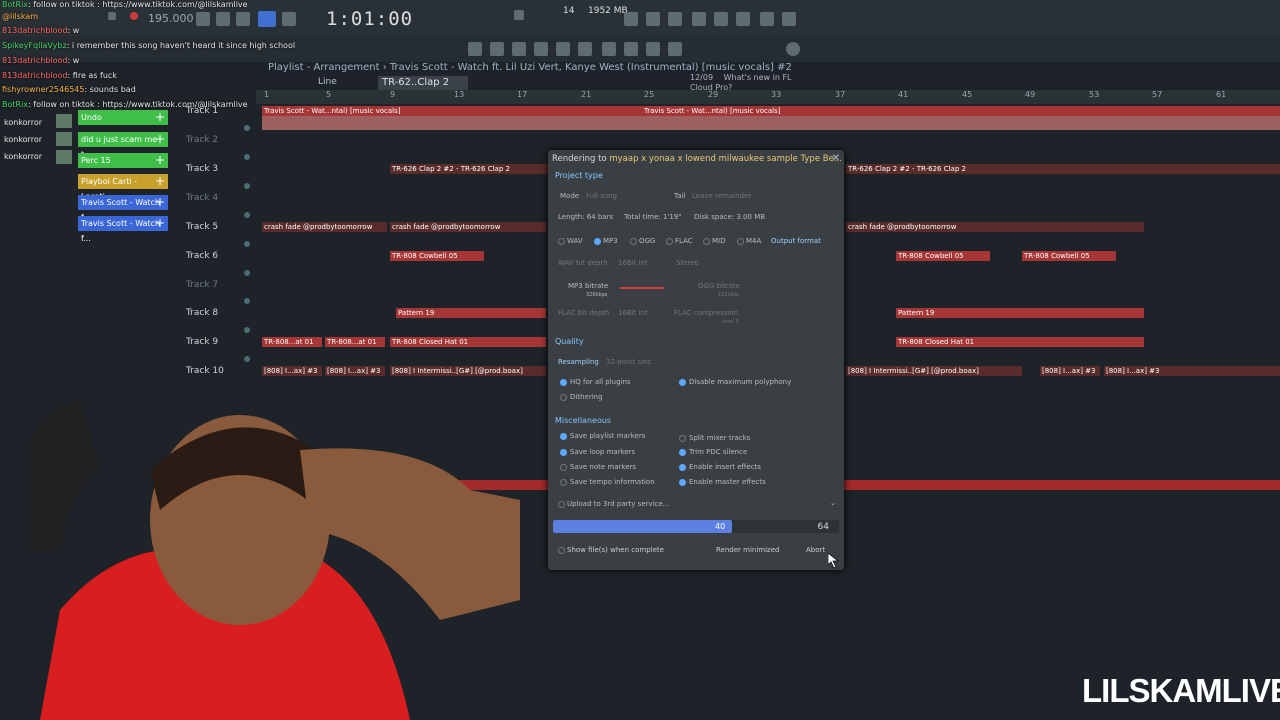 The image size is (1280, 720). Describe the element at coordinates (633, 263) in the screenshot. I see `wav-bit-depth-value: 16Bit int` at that location.